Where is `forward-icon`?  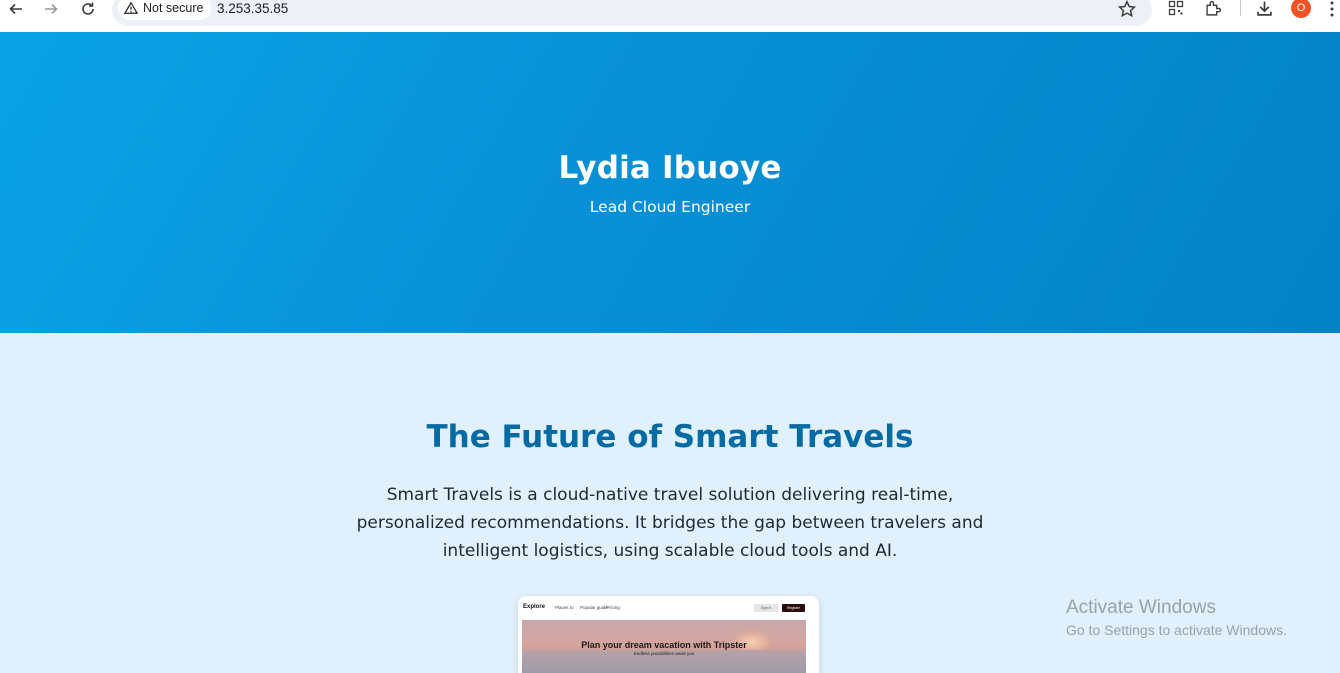
forward-icon is located at coordinates (51, 9).